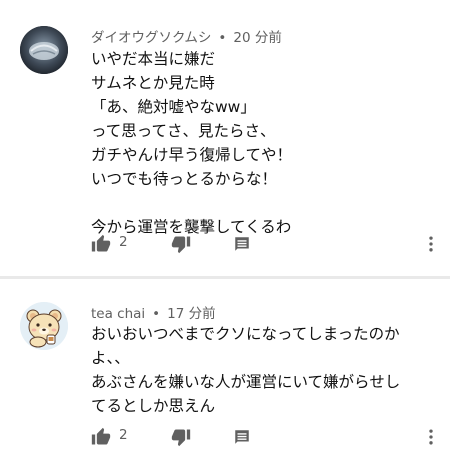 The image size is (450, 467). Describe the element at coordinates (151, 38) in the screenshot. I see `author-name: ダイオウグソクムシ` at that location.